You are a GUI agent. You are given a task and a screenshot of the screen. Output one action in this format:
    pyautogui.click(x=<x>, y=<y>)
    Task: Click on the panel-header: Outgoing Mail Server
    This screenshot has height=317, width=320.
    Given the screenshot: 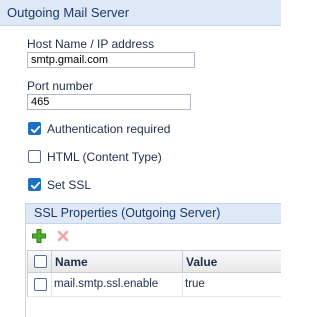 What is the action you would take?
    pyautogui.click(x=140, y=13)
    